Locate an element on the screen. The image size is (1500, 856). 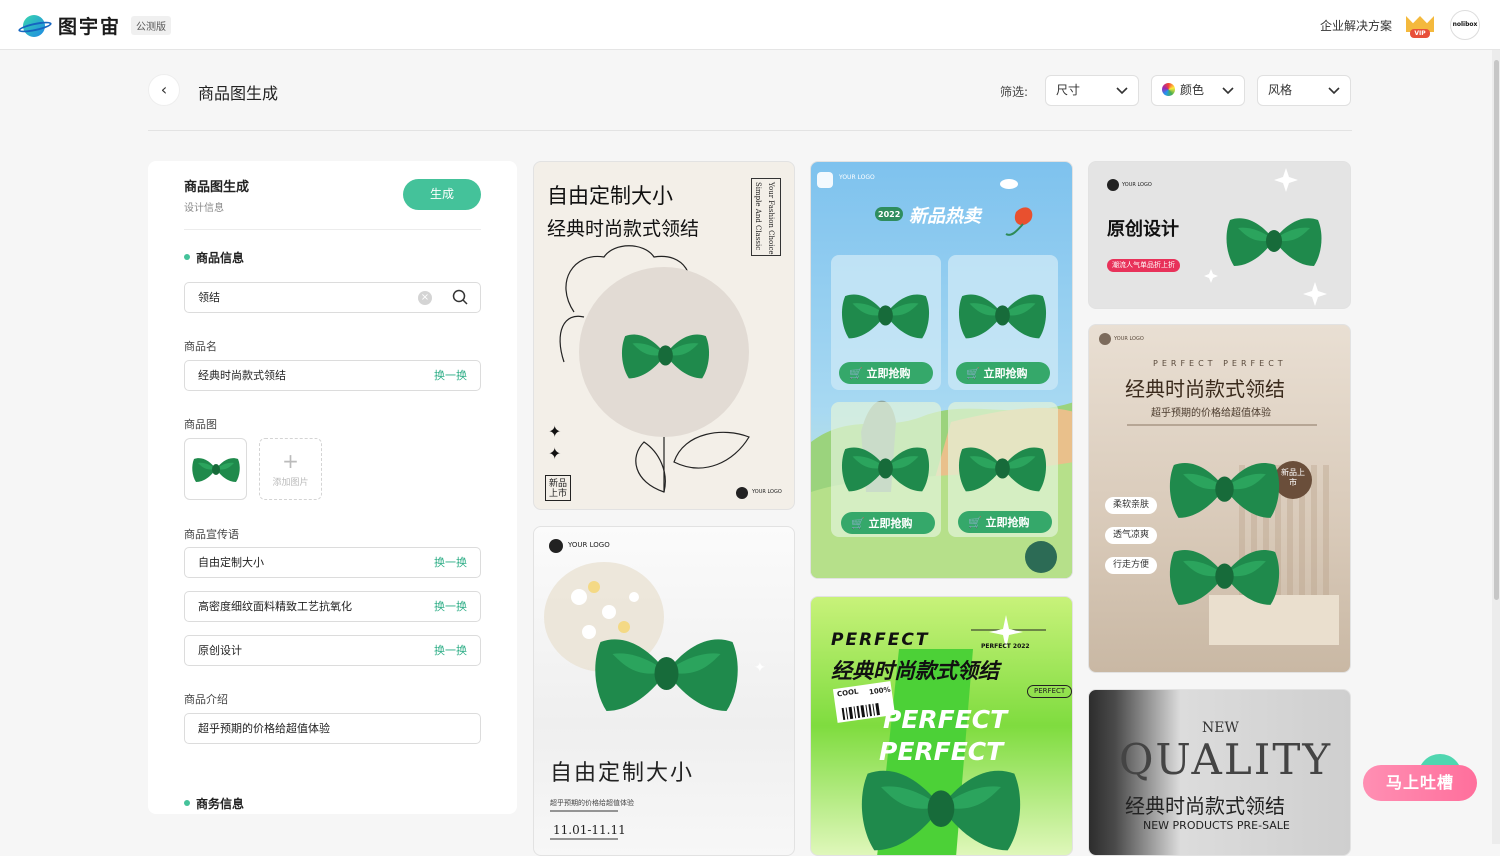
slogan-value: 高密度细纹面料精致工艺抗氧化 is located at coordinates (275, 606).